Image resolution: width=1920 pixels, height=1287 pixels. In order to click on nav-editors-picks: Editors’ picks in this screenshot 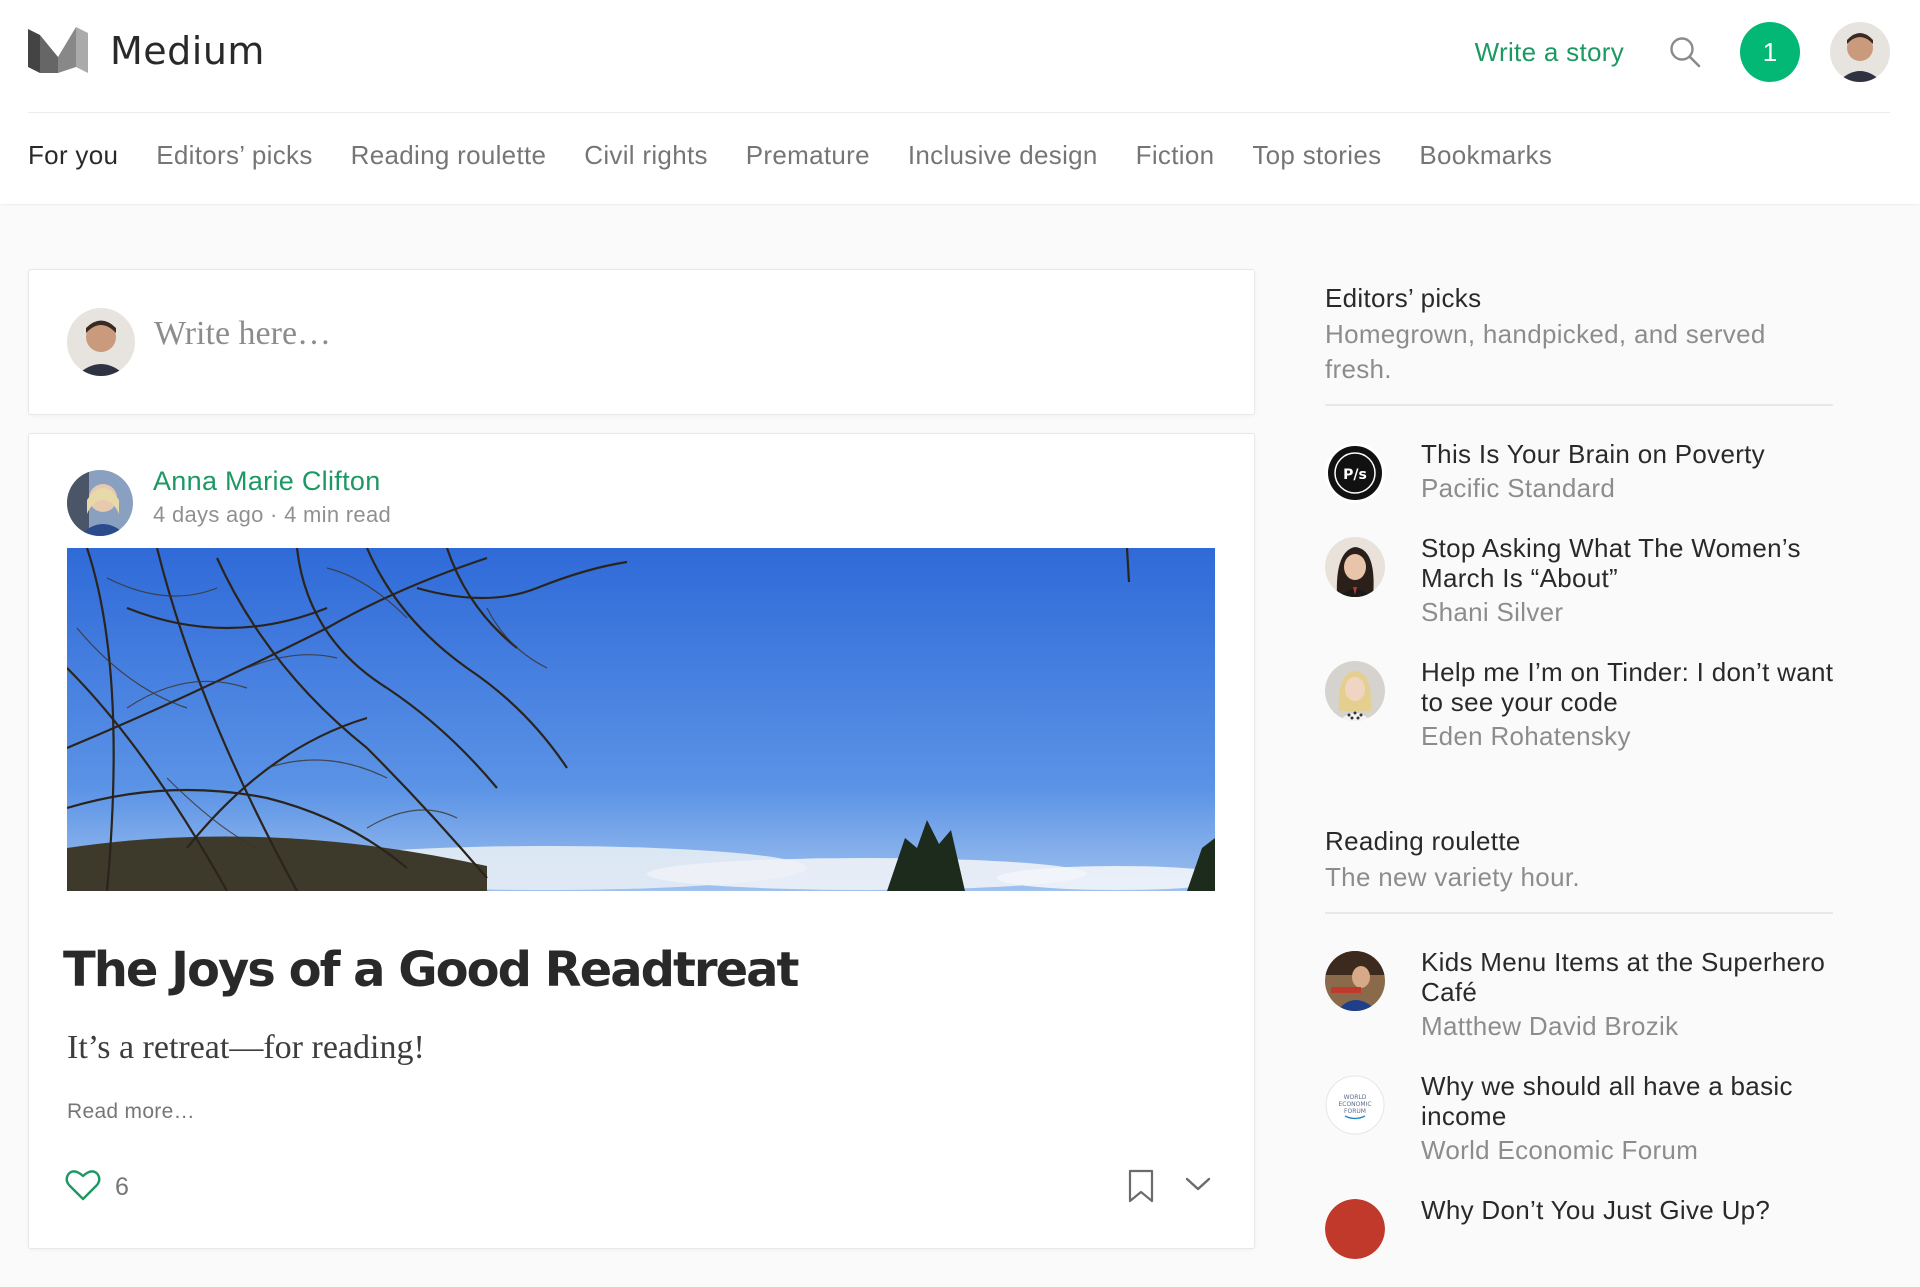, I will do `click(234, 155)`.